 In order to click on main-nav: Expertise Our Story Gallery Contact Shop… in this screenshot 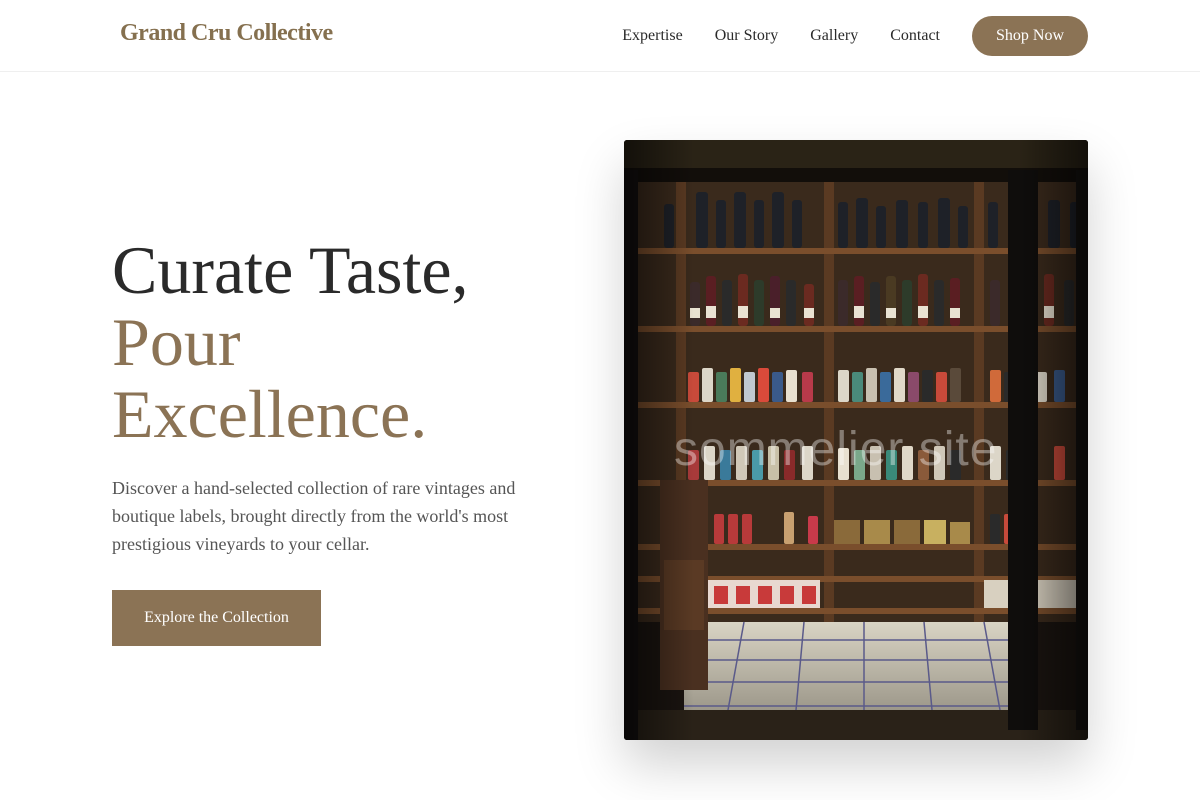, I will do `click(855, 36)`.